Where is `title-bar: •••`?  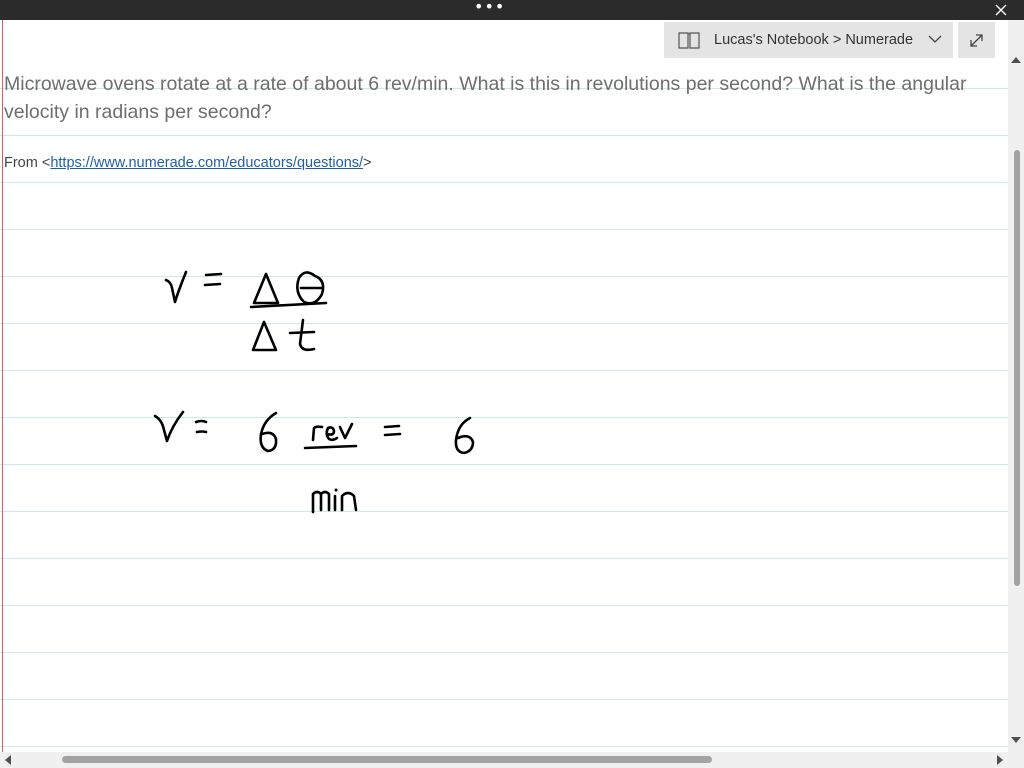 title-bar: ••• is located at coordinates (512, 10).